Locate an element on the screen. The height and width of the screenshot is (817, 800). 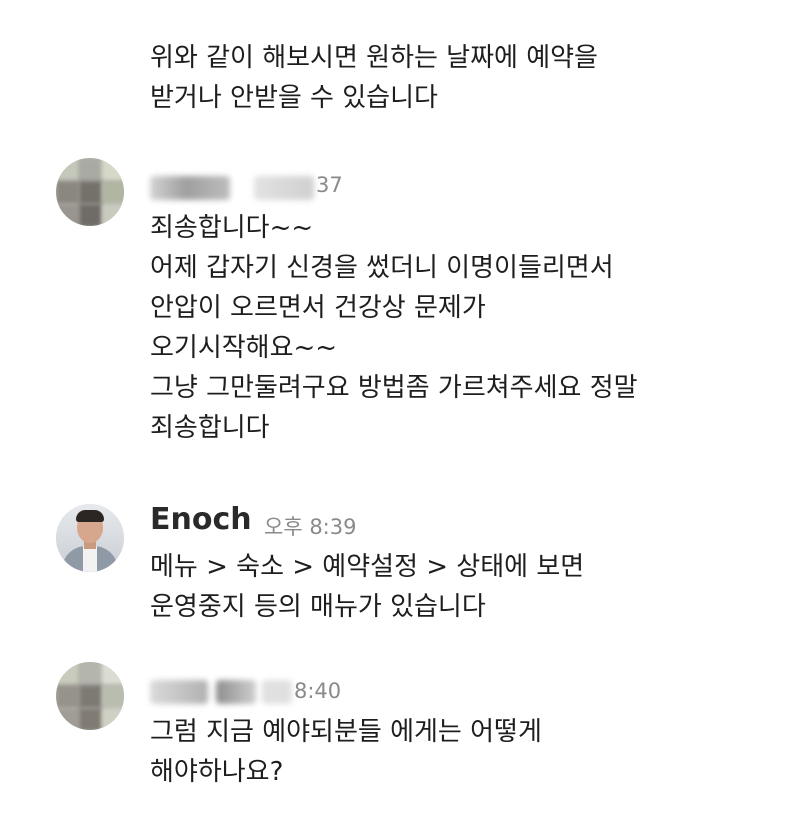
message-line: 죄송합니다~~ is located at coordinates (470, 228).